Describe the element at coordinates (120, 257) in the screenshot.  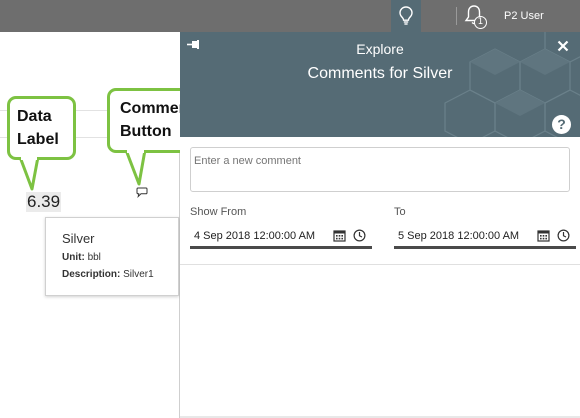
I see `tooltip-unit-row: Unit: bbl` at that location.